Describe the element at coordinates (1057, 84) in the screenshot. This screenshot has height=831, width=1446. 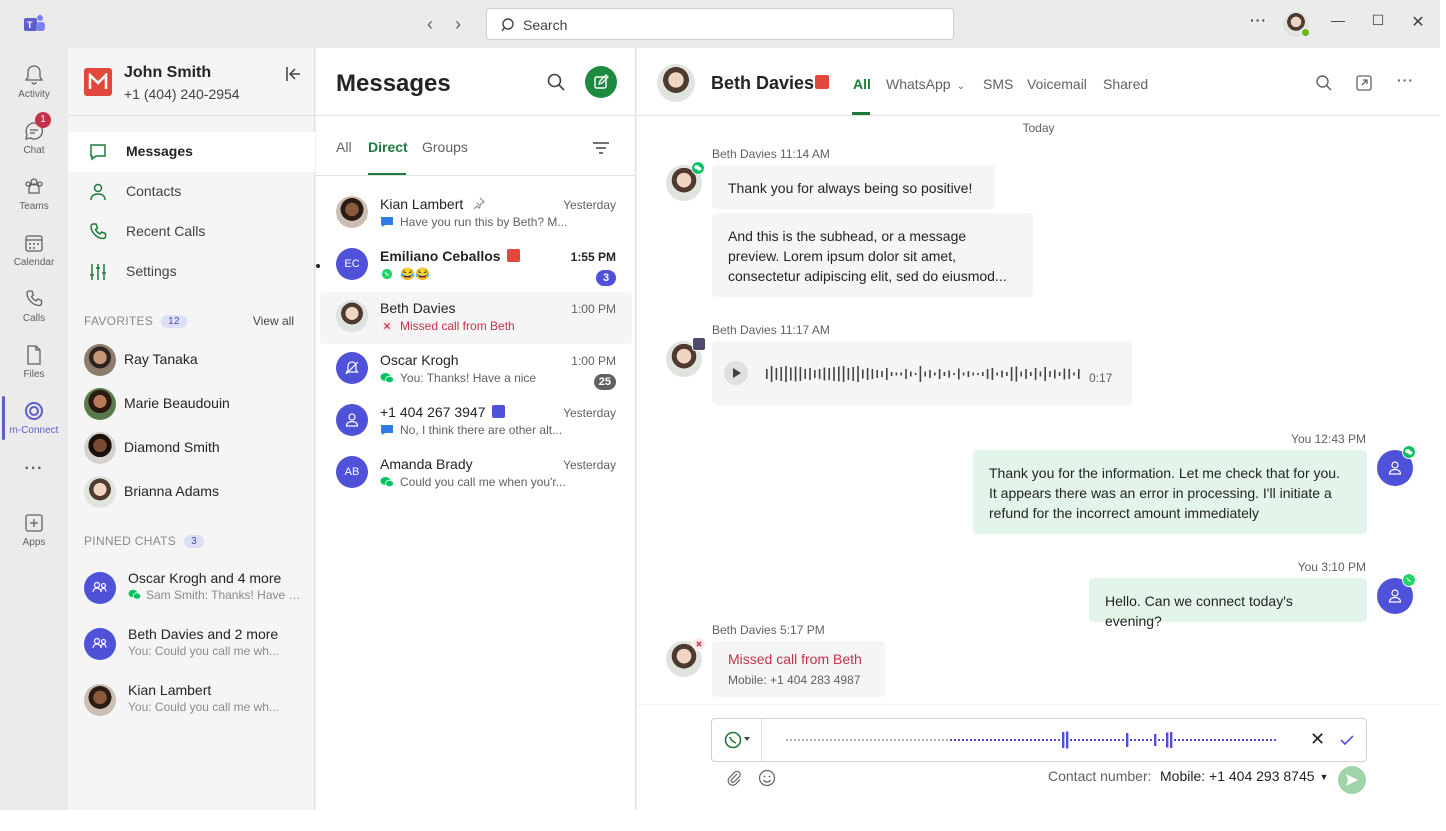
I see `tab-voicemail: Voicemail` at that location.